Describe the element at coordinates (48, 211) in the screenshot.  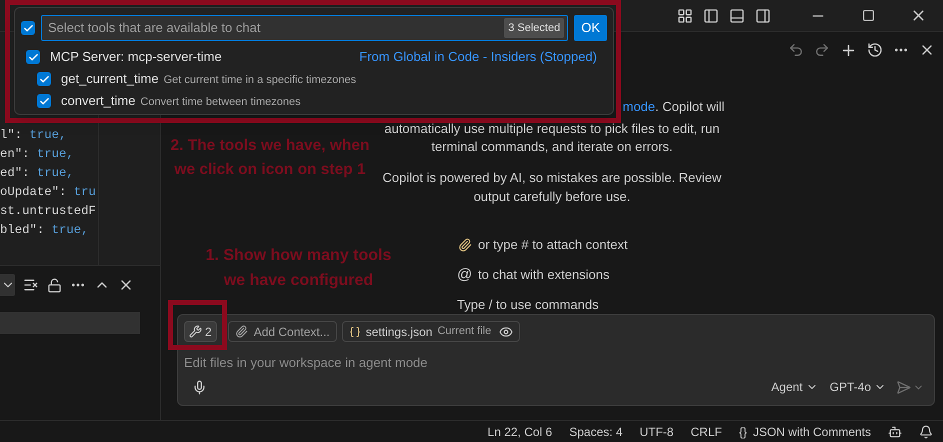
I see `code-line: st.untrustedF` at that location.